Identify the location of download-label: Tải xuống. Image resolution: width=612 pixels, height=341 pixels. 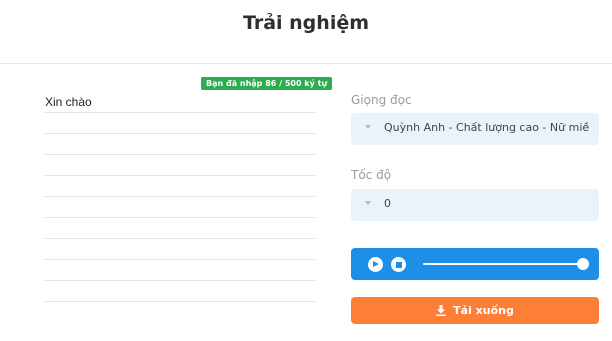
(483, 310).